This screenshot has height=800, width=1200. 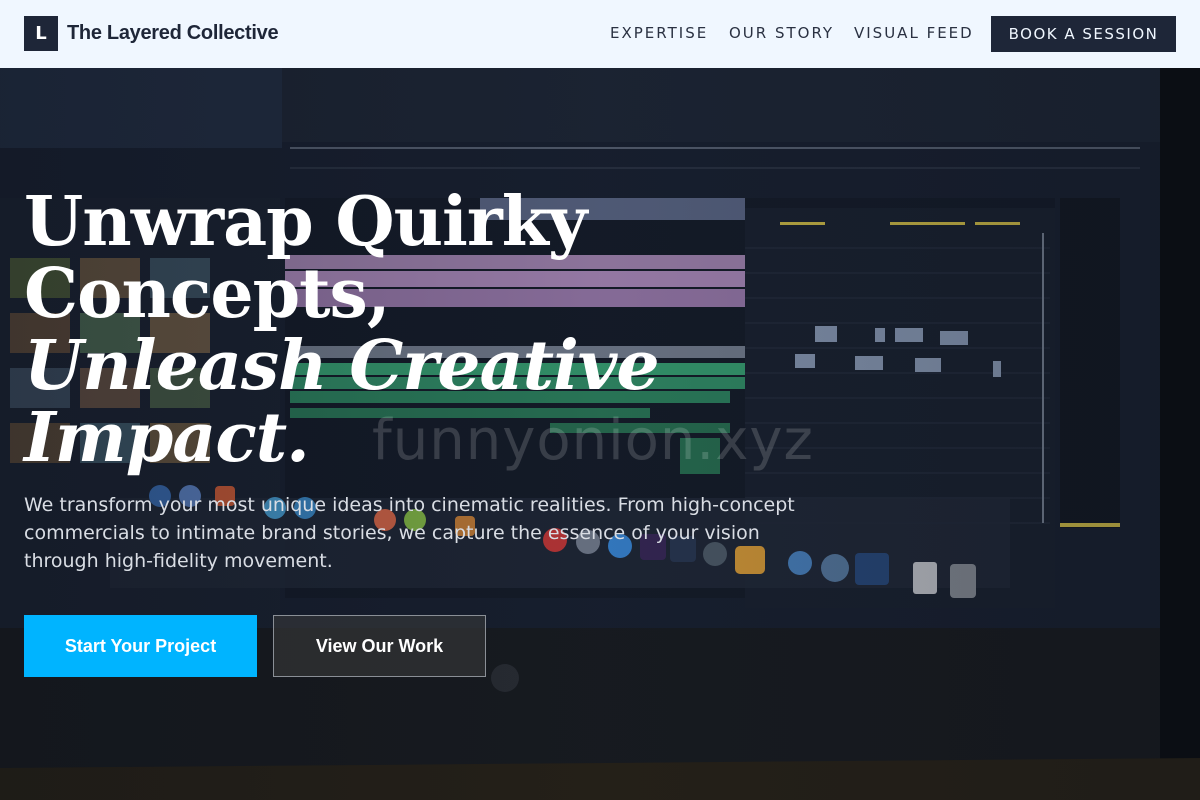 I want to click on nav-link-our-story: OUR STORY, so click(x=781, y=33).